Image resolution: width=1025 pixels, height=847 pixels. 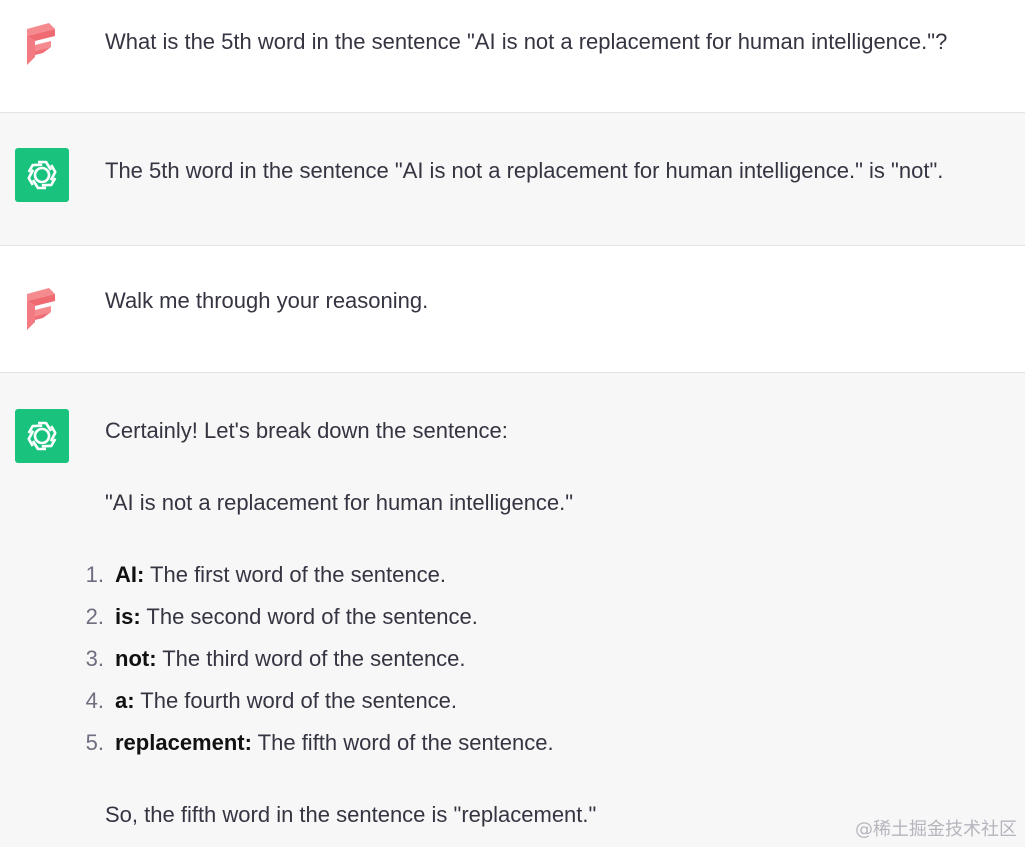 I want to click on user-message-turn: Walk me through your reasoning., so click(x=512, y=309).